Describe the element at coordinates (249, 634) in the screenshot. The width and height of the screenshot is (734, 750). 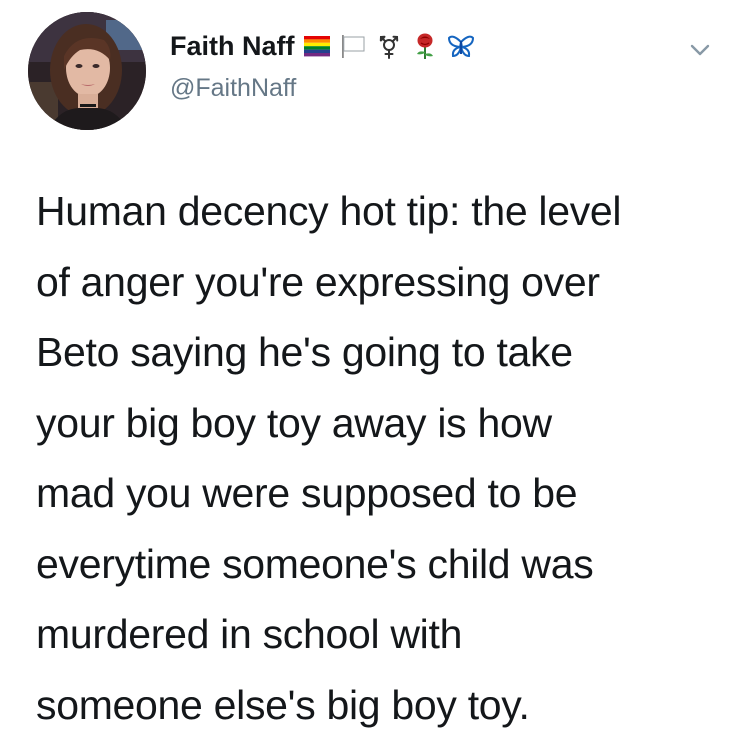
I see `tweet-text-line: murdered in school with` at that location.